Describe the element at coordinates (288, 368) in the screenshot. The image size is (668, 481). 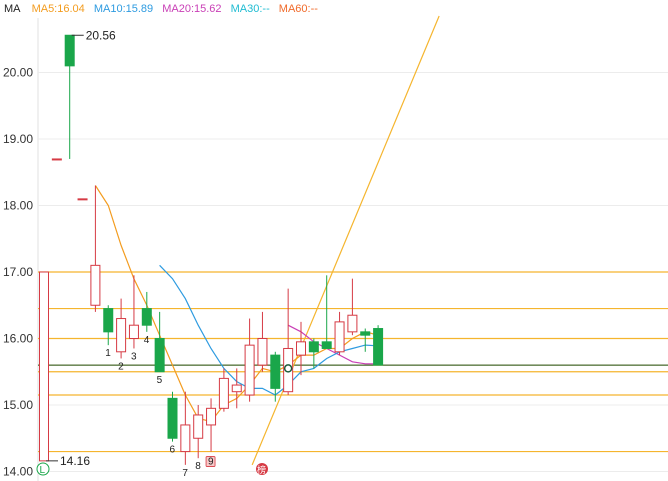
I see `signal-dot` at that location.